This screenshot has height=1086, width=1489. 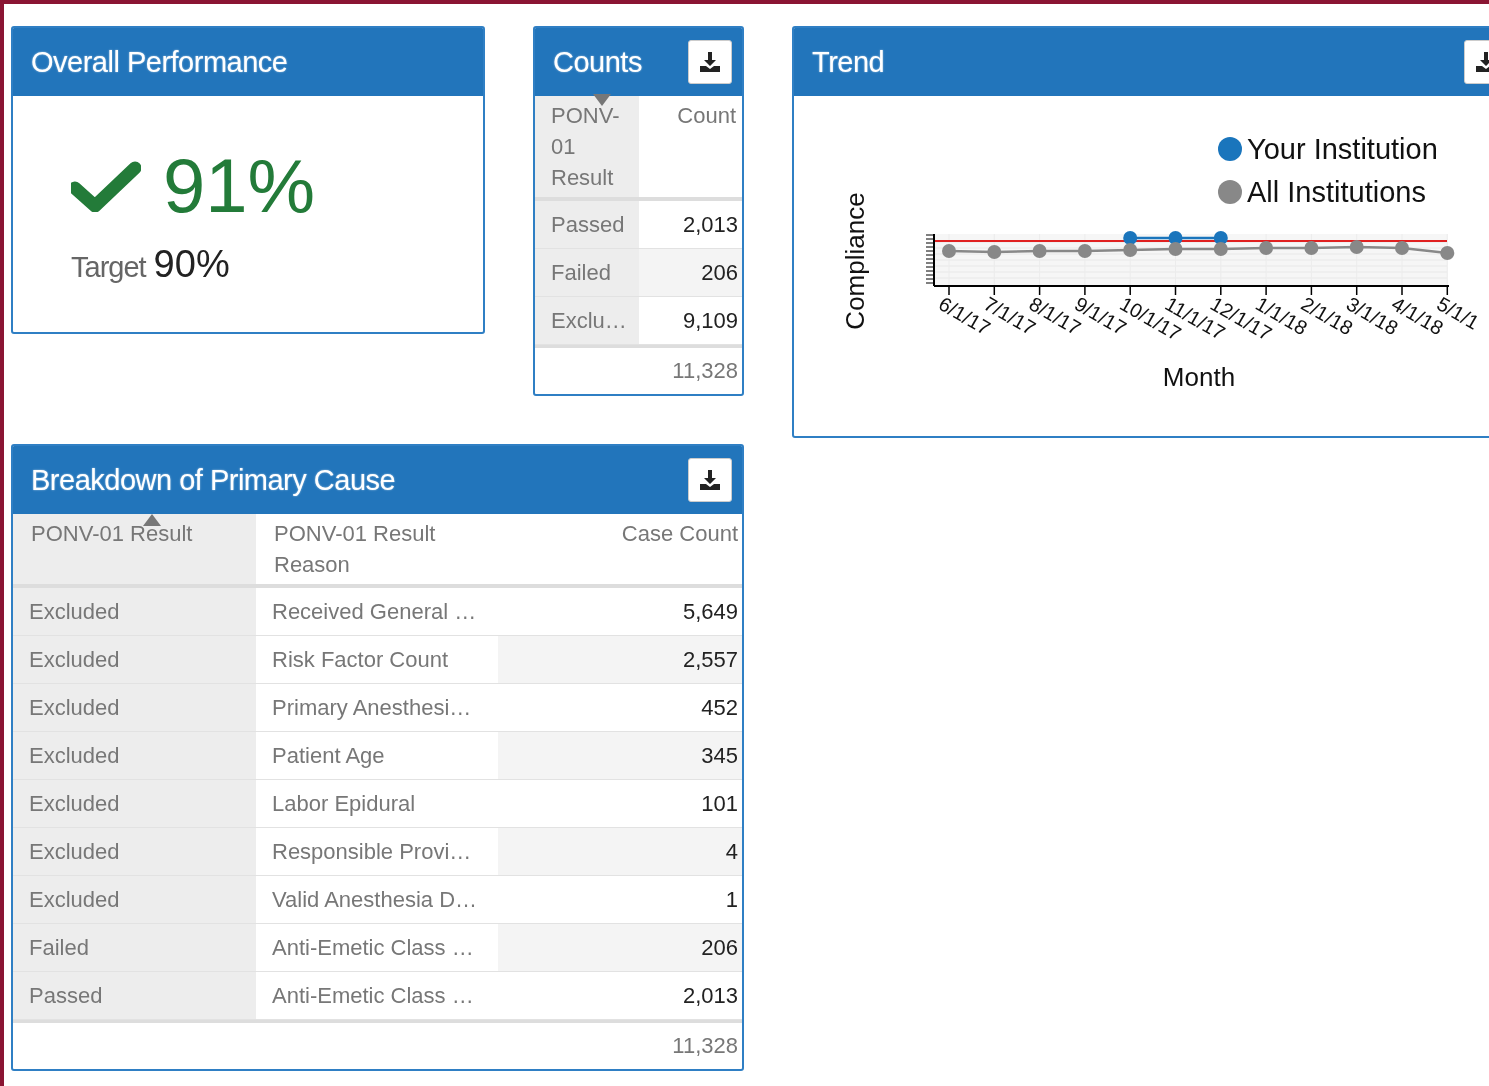 What do you see at coordinates (159, 62) in the screenshot?
I see `panel-title: Overall Performance` at bounding box center [159, 62].